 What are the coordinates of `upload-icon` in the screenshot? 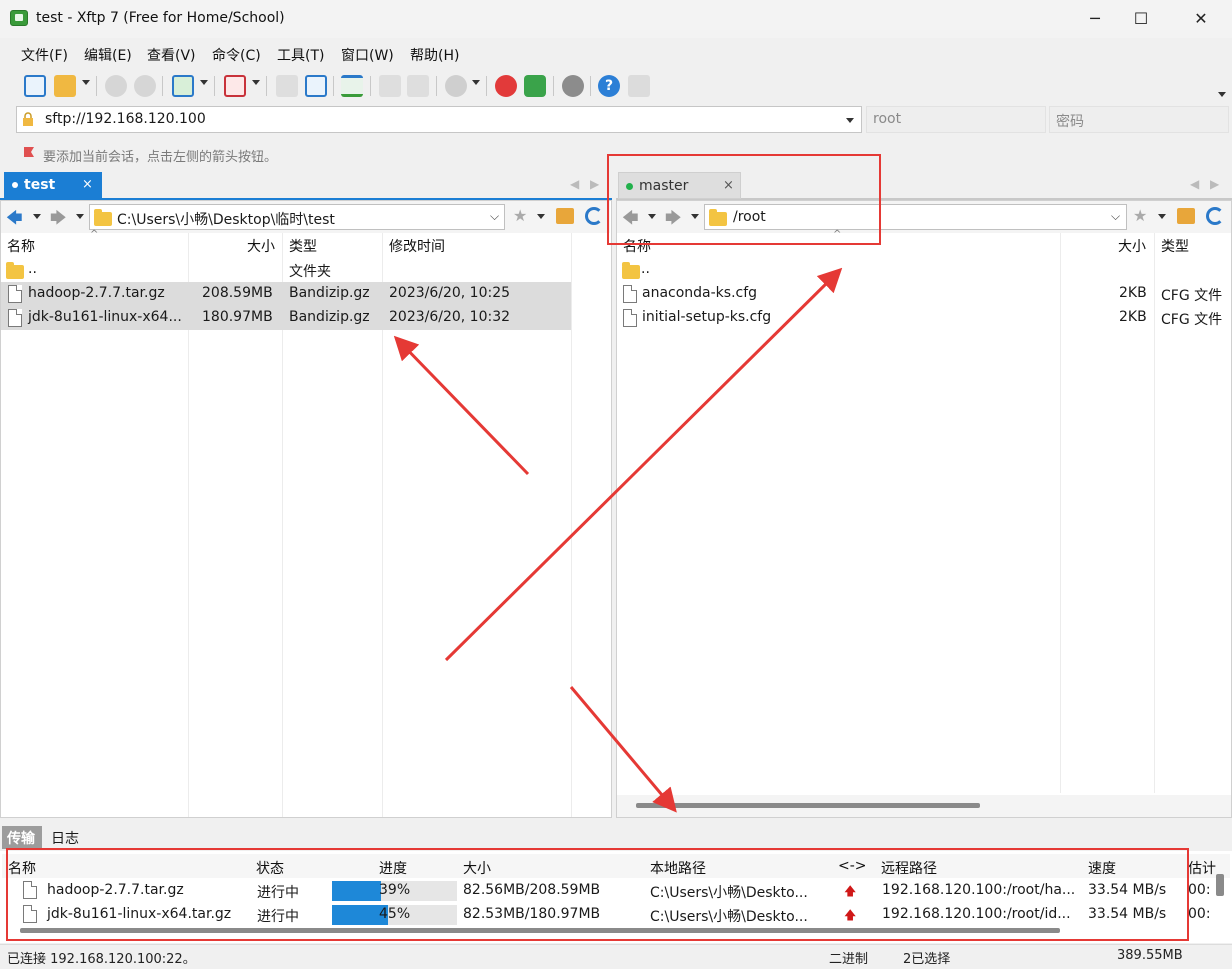 It's located at (287, 86).